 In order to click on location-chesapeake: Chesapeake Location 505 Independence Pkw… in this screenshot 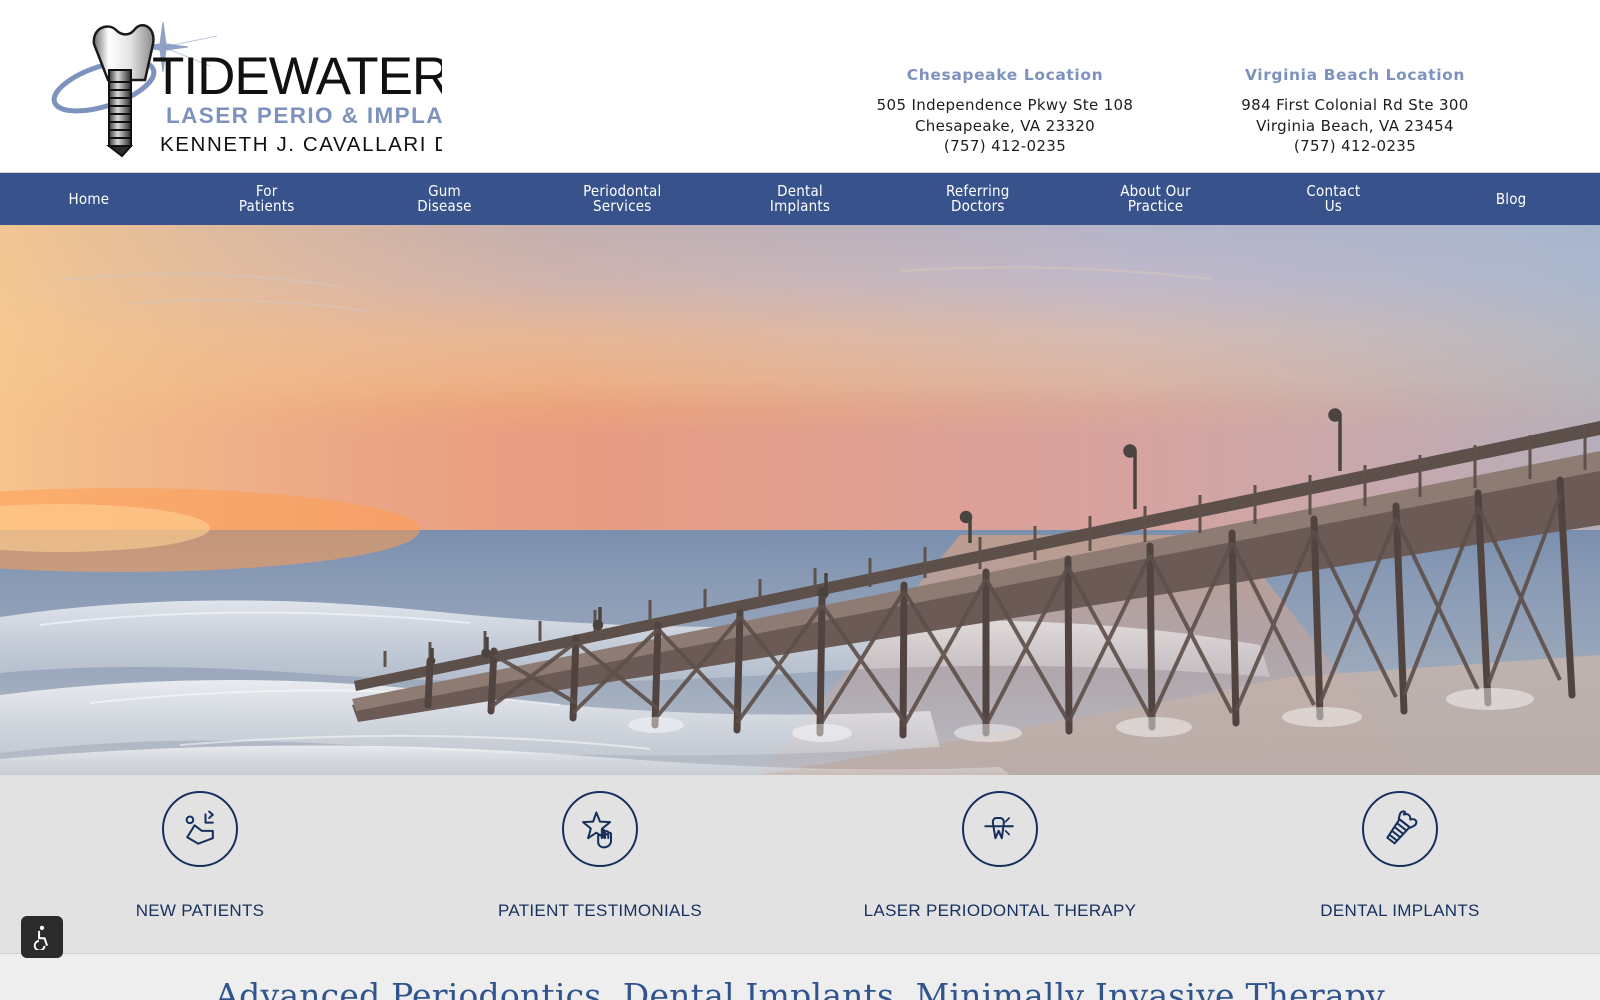, I will do `click(1005, 111)`.